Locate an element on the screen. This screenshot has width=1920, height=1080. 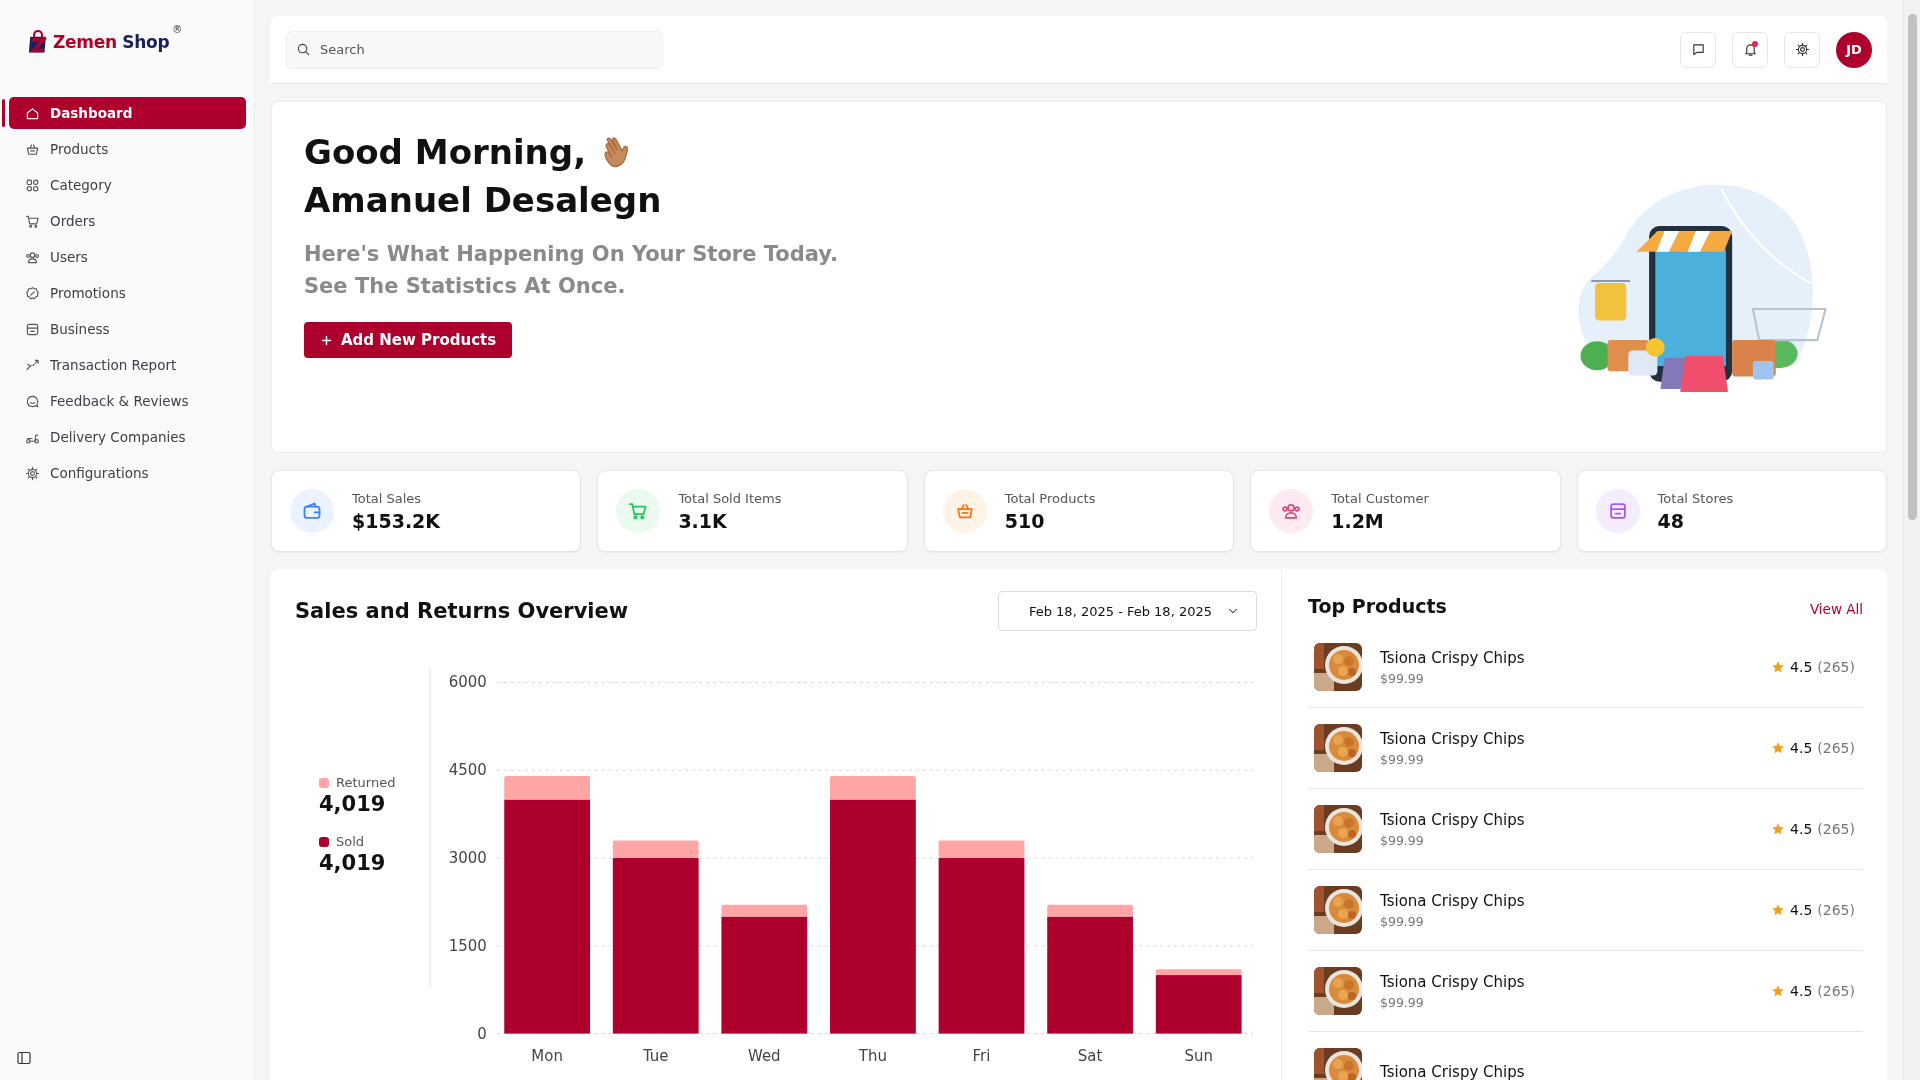
gear-icon is located at coordinates (32, 473).